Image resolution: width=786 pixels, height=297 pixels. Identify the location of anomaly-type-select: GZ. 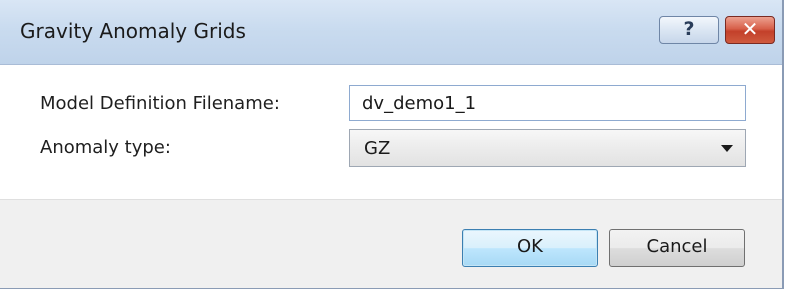
(547, 148).